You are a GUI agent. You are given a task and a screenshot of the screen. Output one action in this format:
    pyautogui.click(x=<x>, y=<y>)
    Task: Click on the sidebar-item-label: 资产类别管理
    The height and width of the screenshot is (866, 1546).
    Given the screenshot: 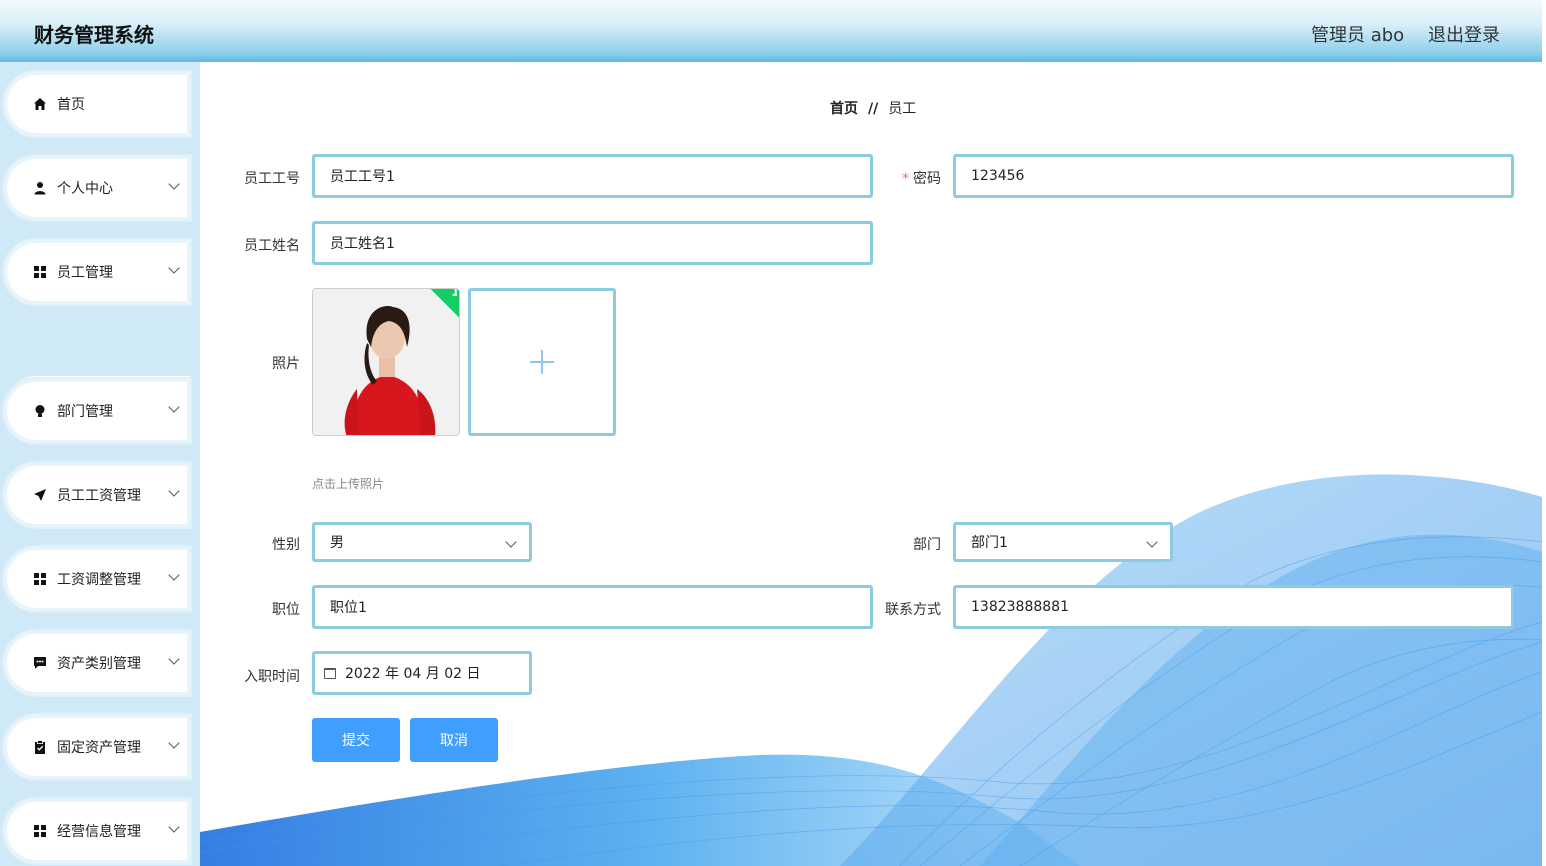 What is the action you would take?
    pyautogui.click(x=99, y=664)
    